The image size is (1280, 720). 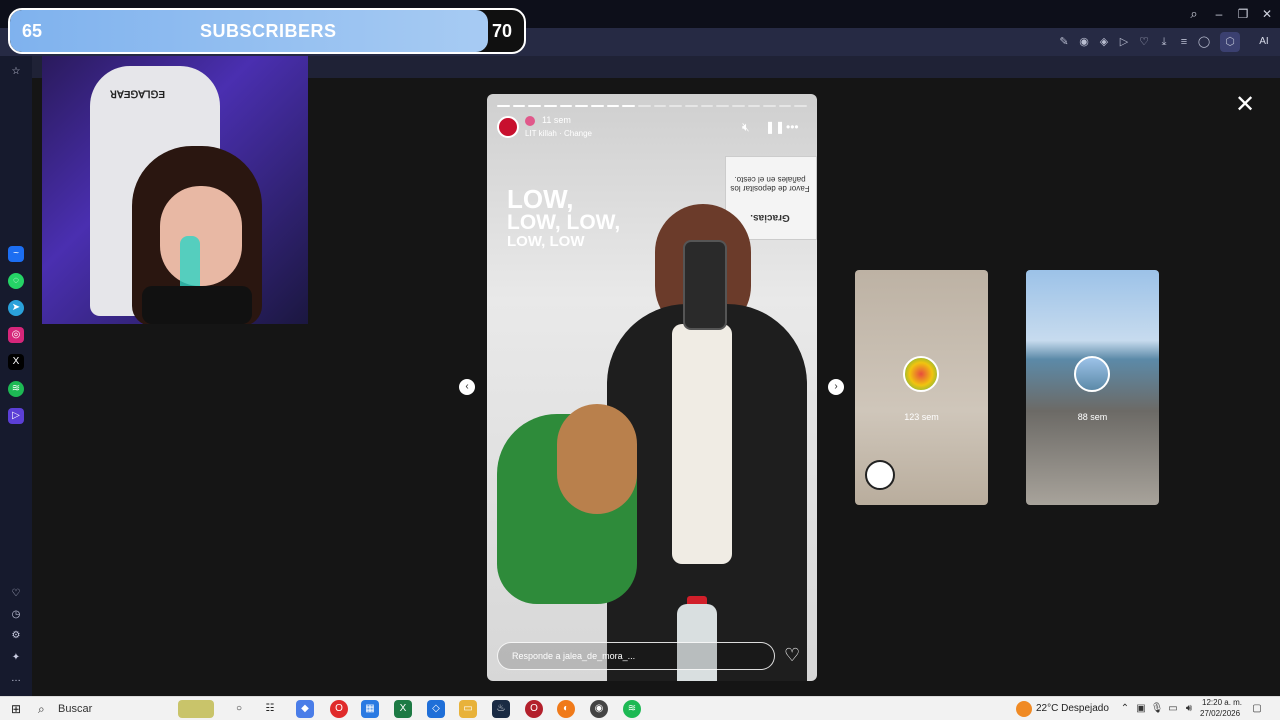 I want to click on download-icon: ⤓, so click(x=1164, y=42).